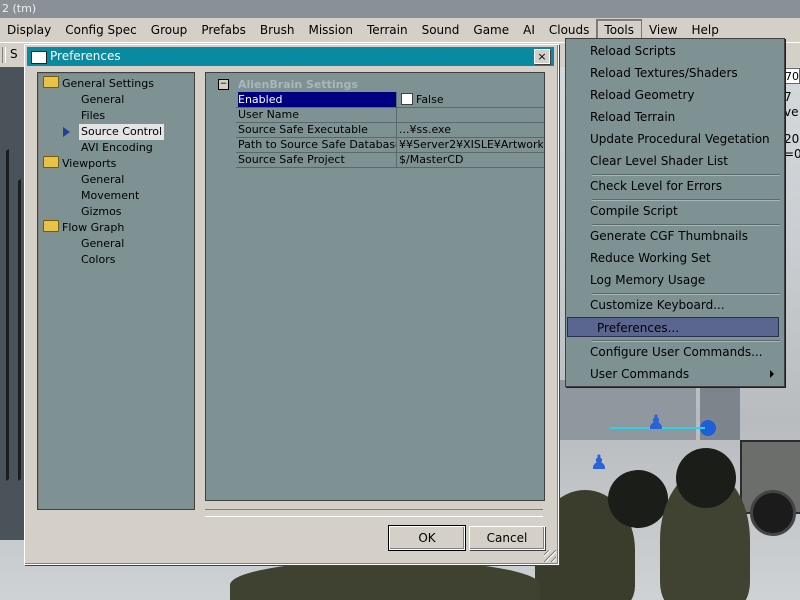 The width and height of the screenshot is (800, 600). Describe the element at coordinates (93, 116) in the screenshot. I see `tree-node-files: Files` at that location.